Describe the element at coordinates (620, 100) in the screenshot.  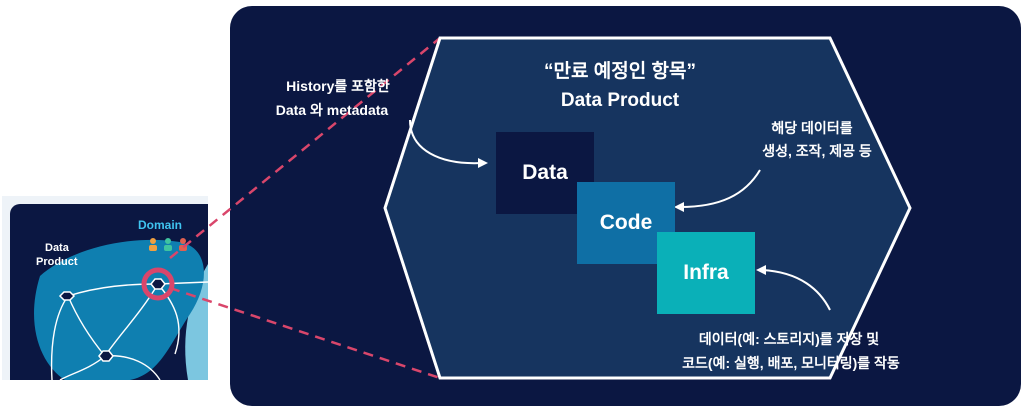
I see `hexagon-title-line2: Data Product` at that location.